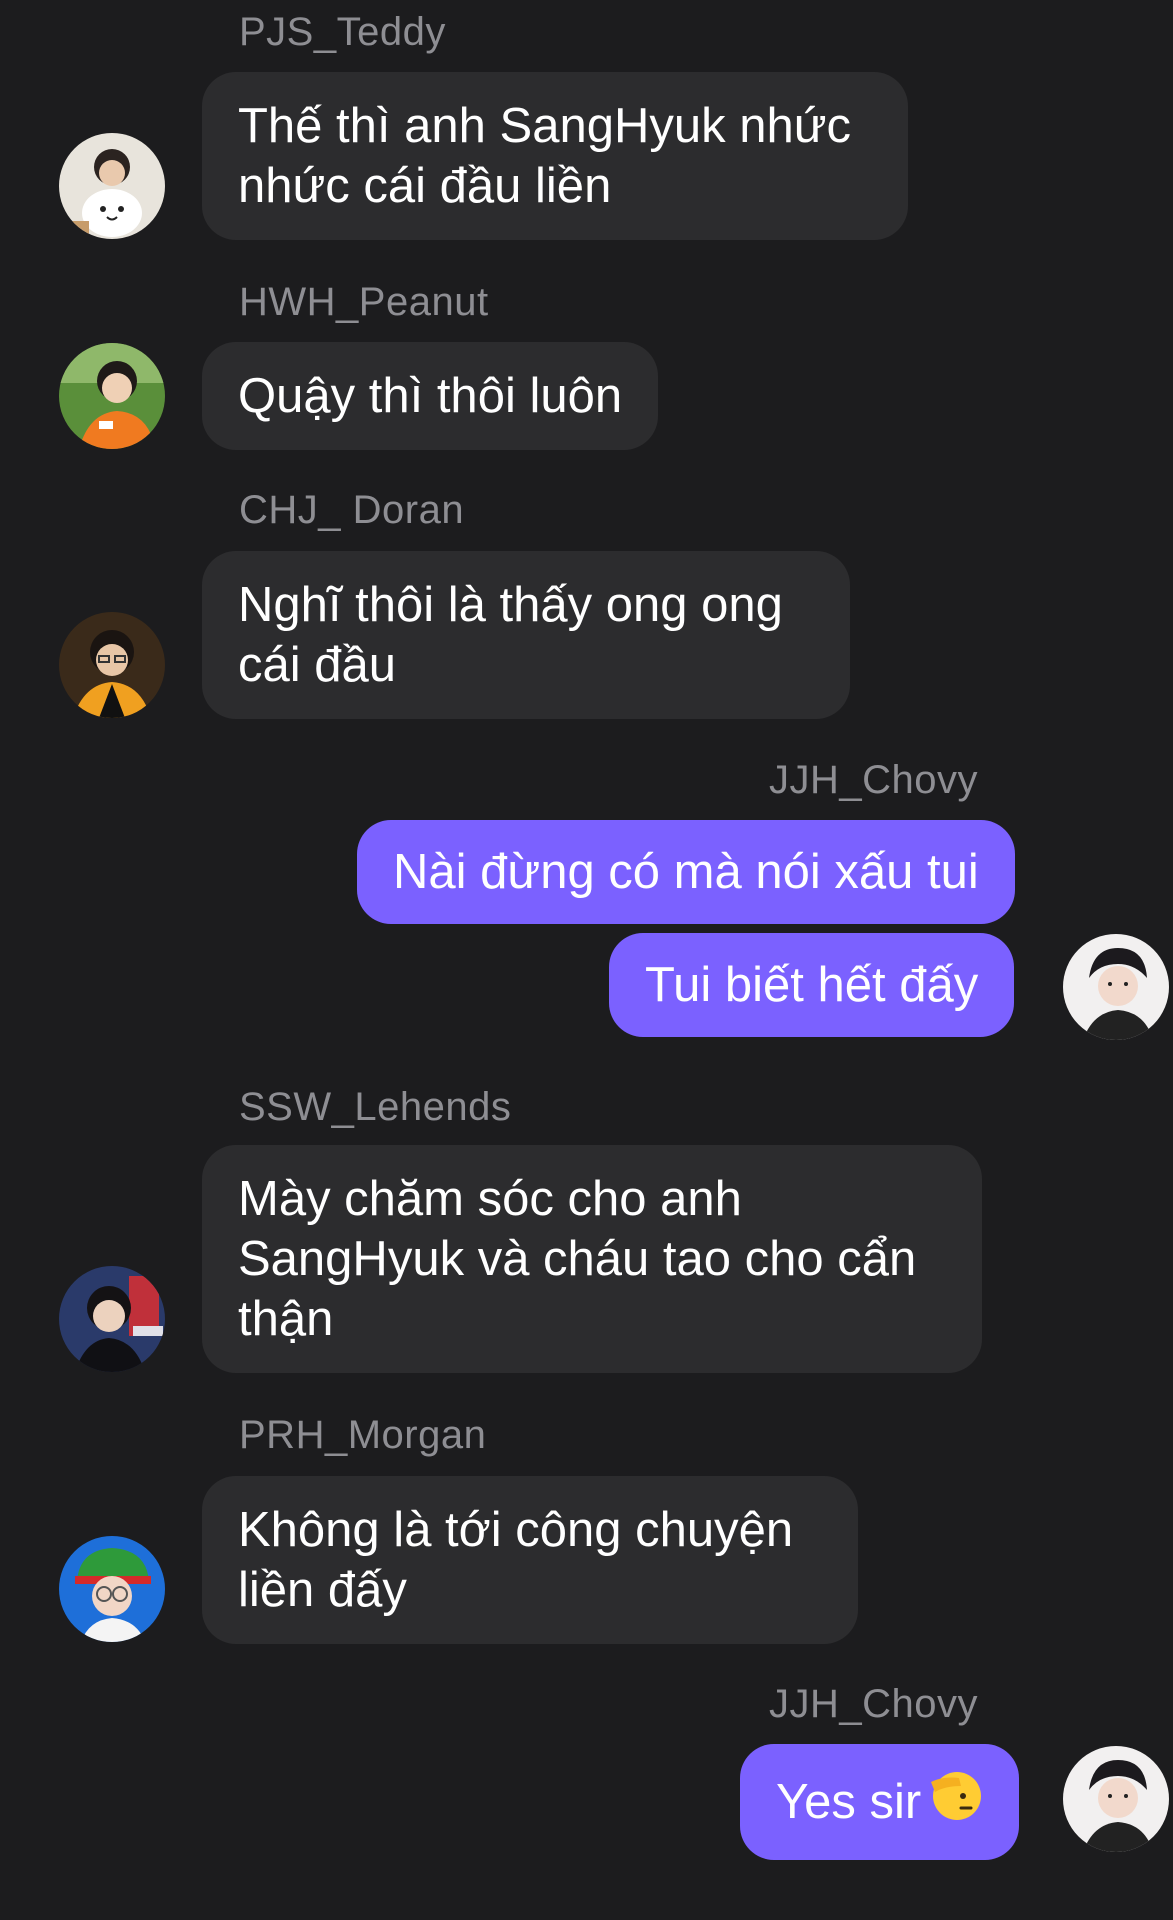  What do you see at coordinates (342, 32) in the screenshot?
I see `sender-name: PJS_Teddy` at bounding box center [342, 32].